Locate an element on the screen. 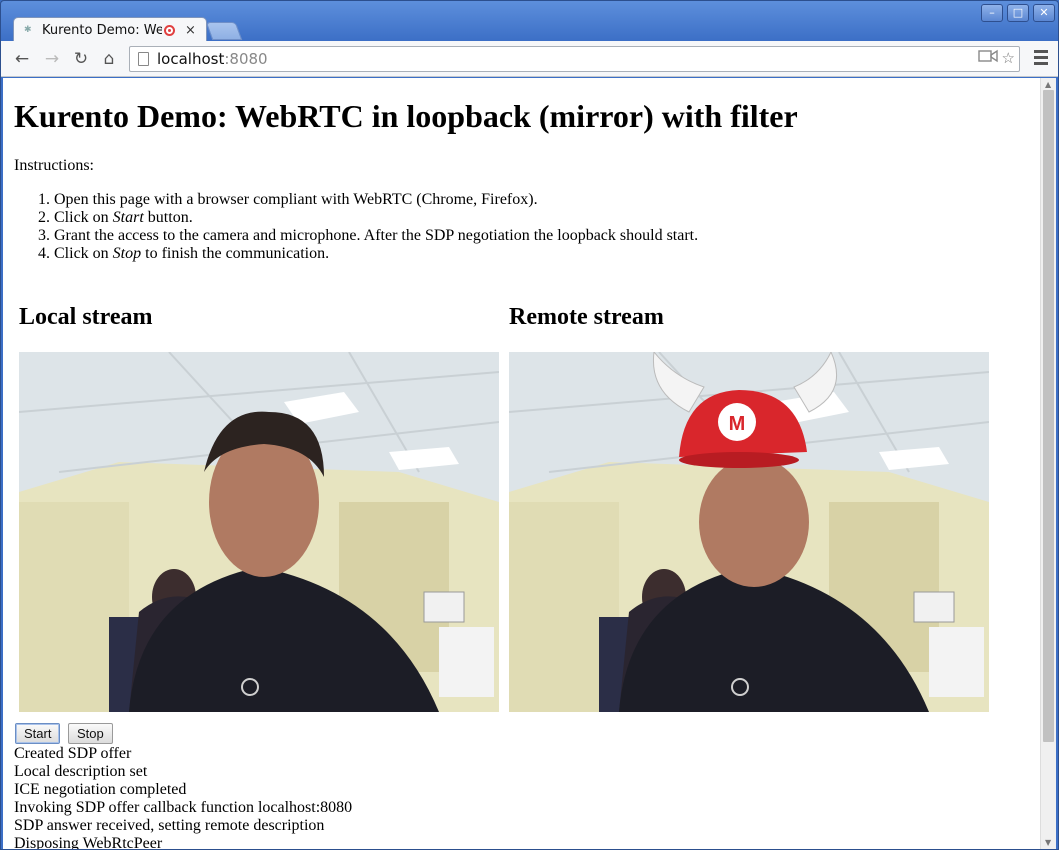 The image size is (1059, 850). instructions-label: Instructions: is located at coordinates (54, 165).